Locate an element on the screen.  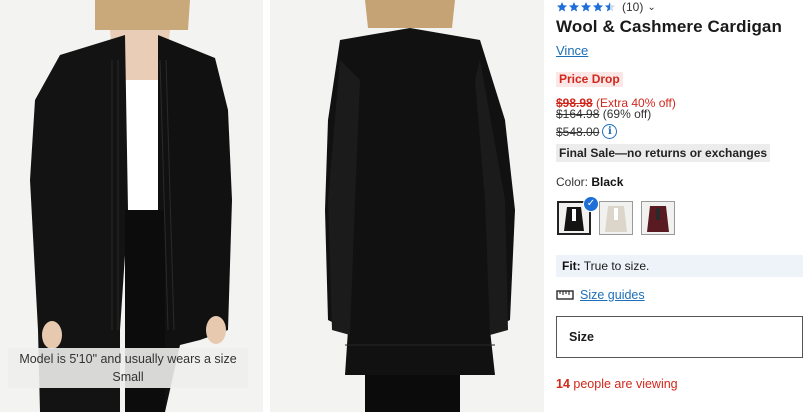
ruler-icon is located at coordinates (565, 295).